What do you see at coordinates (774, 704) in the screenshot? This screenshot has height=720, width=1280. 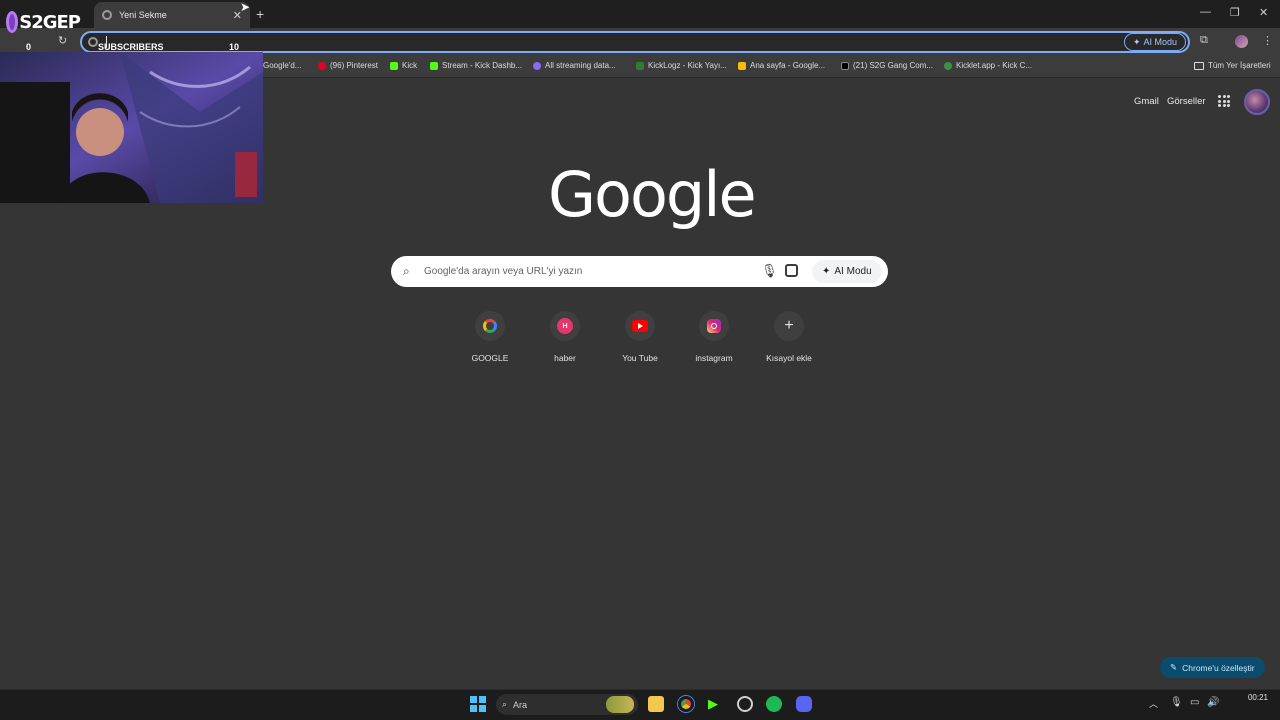 I see `spotify-icon` at bounding box center [774, 704].